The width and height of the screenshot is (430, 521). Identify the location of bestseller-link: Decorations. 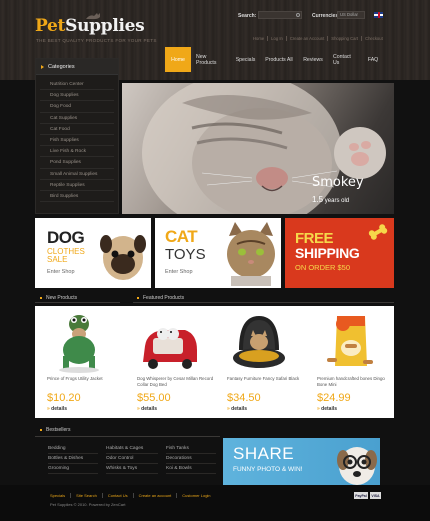
(191, 459).